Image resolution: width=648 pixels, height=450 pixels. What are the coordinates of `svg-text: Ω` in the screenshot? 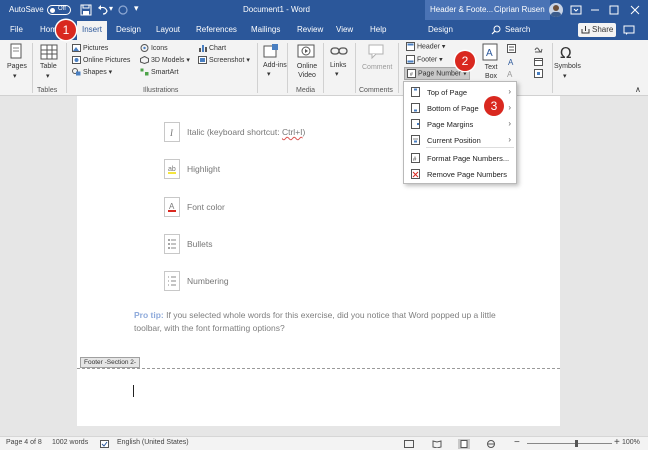 It's located at (565, 52).